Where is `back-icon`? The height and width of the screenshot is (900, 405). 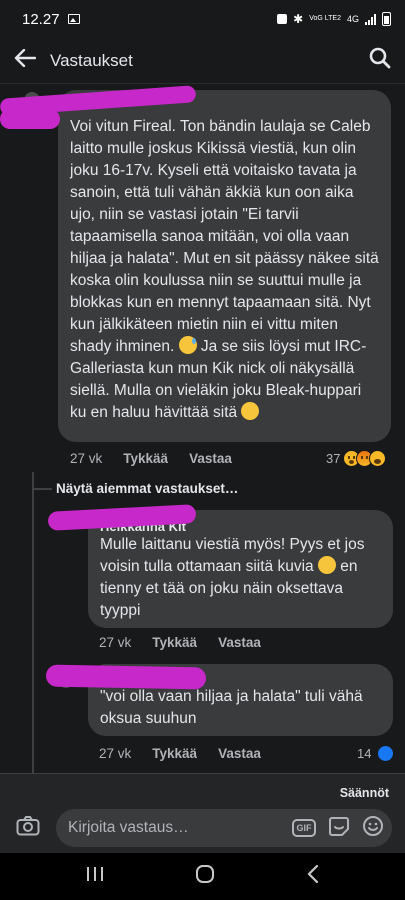 back-icon is located at coordinates (313, 876).